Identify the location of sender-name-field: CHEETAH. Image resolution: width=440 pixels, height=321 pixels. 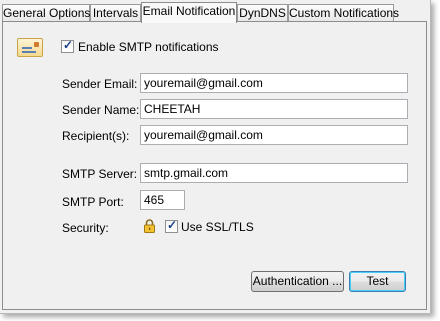
(274, 109).